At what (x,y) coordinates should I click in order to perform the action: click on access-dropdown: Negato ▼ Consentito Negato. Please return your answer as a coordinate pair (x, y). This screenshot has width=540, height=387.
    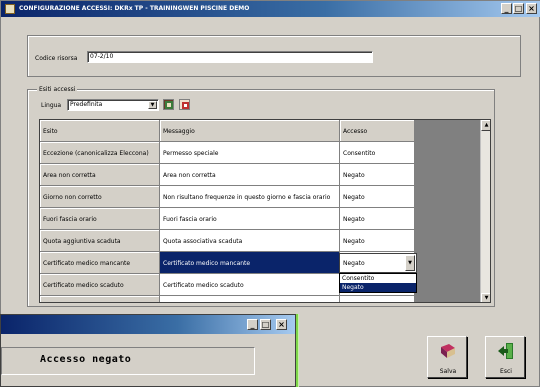
    Looking at the image, I should click on (378, 273).